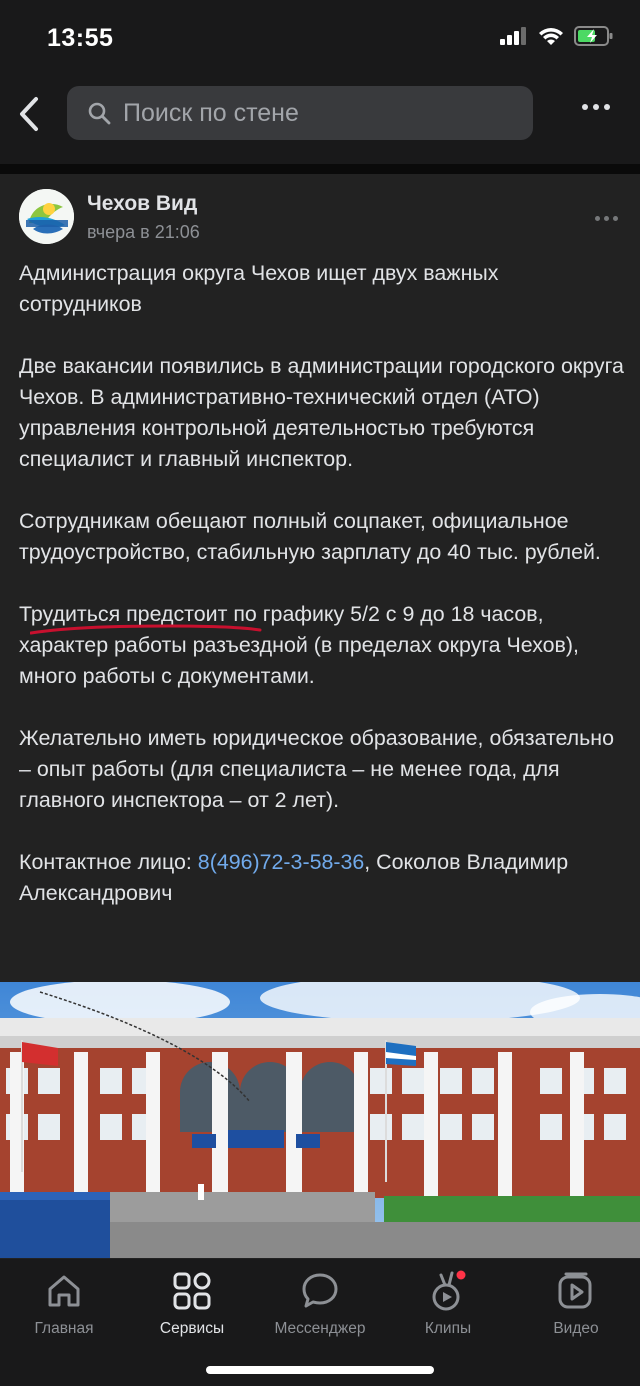 This screenshot has width=640, height=1386. I want to click on more-options-button, so click(596, 107).